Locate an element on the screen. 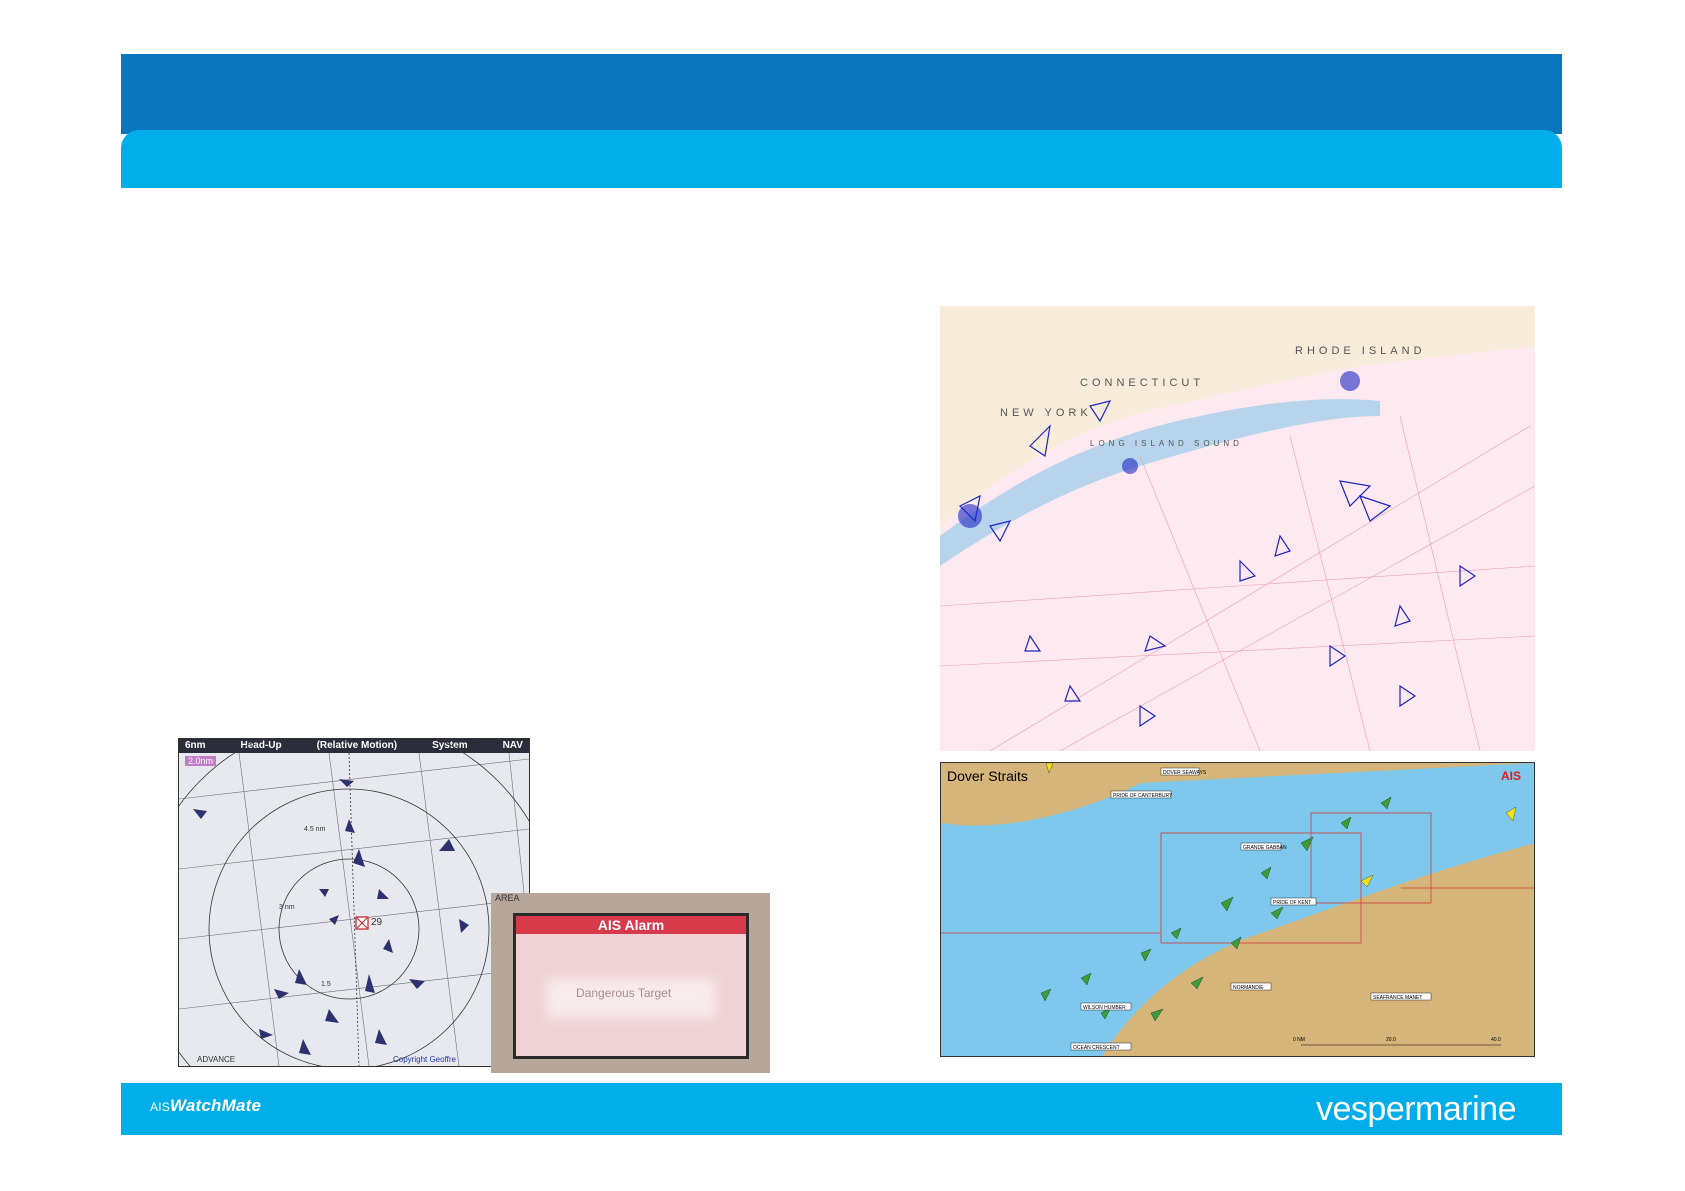 The width and height of the screenshot is (1685, 1191). label-rhode-island: RHODE ISLAND is located at coordinates (1360, 351).